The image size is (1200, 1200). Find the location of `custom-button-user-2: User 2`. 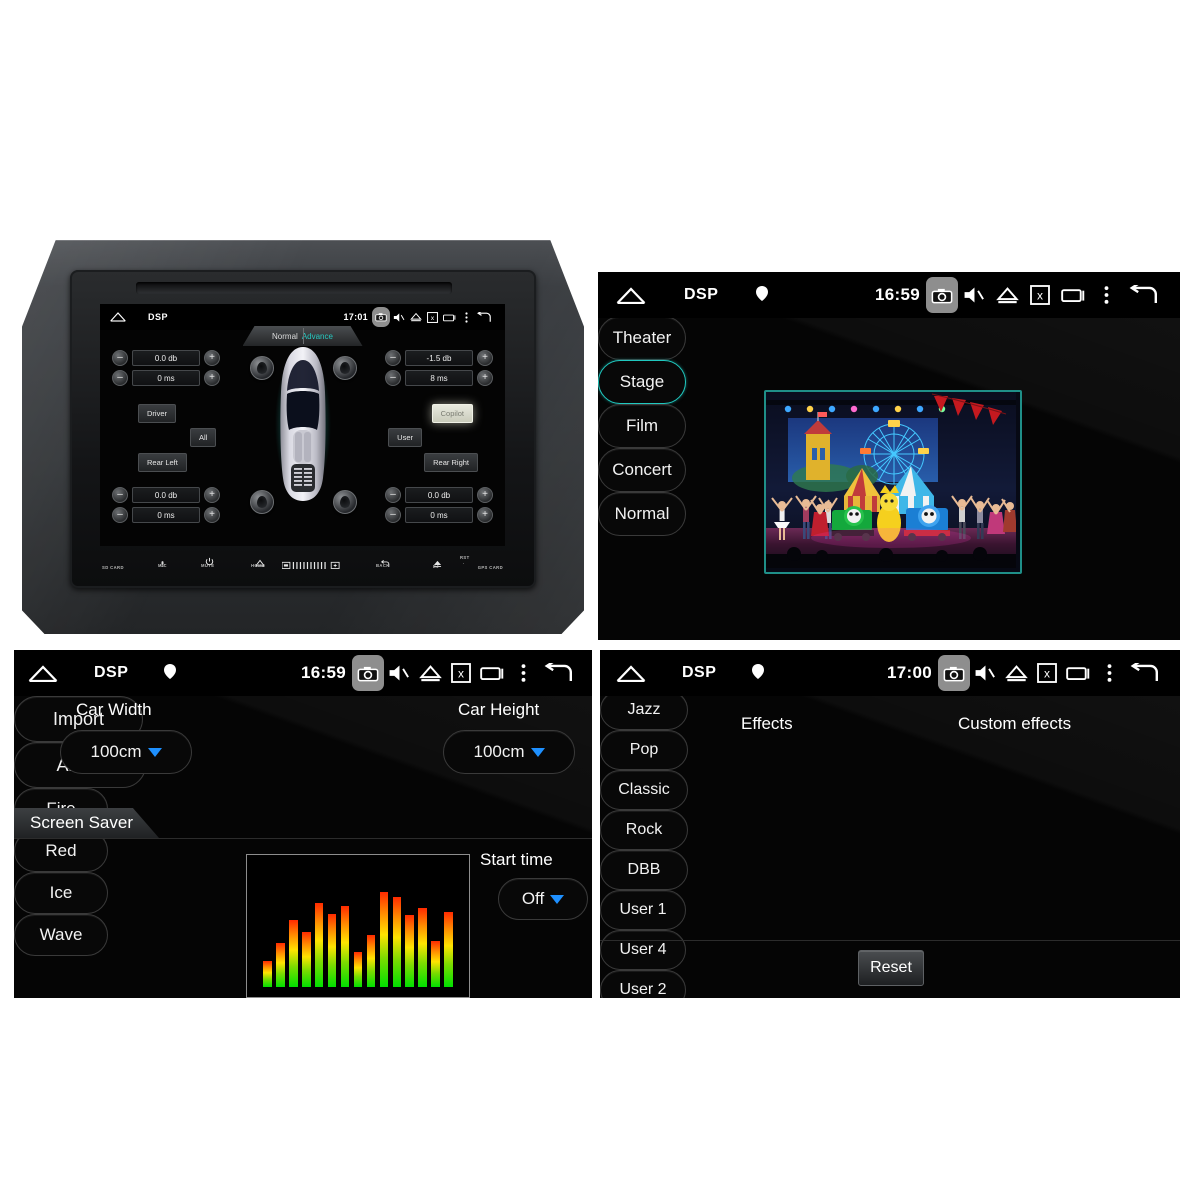

custom-button-user-2: User 2 is located at coordinates (643, 984).